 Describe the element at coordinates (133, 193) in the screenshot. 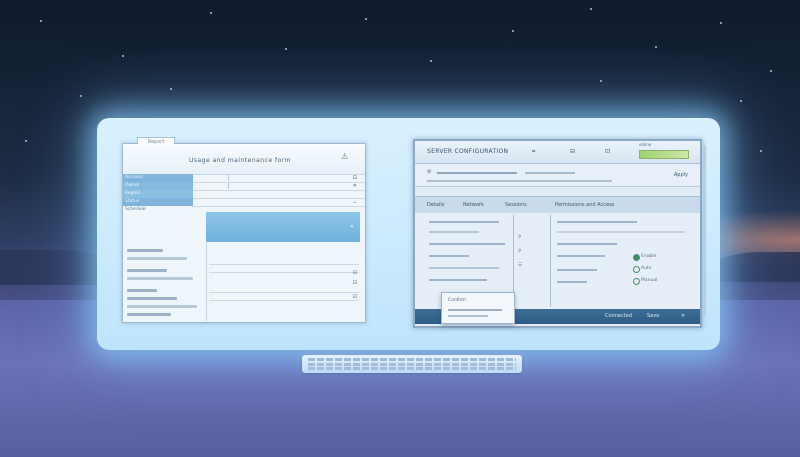

I see `row-label: Region` at that location.